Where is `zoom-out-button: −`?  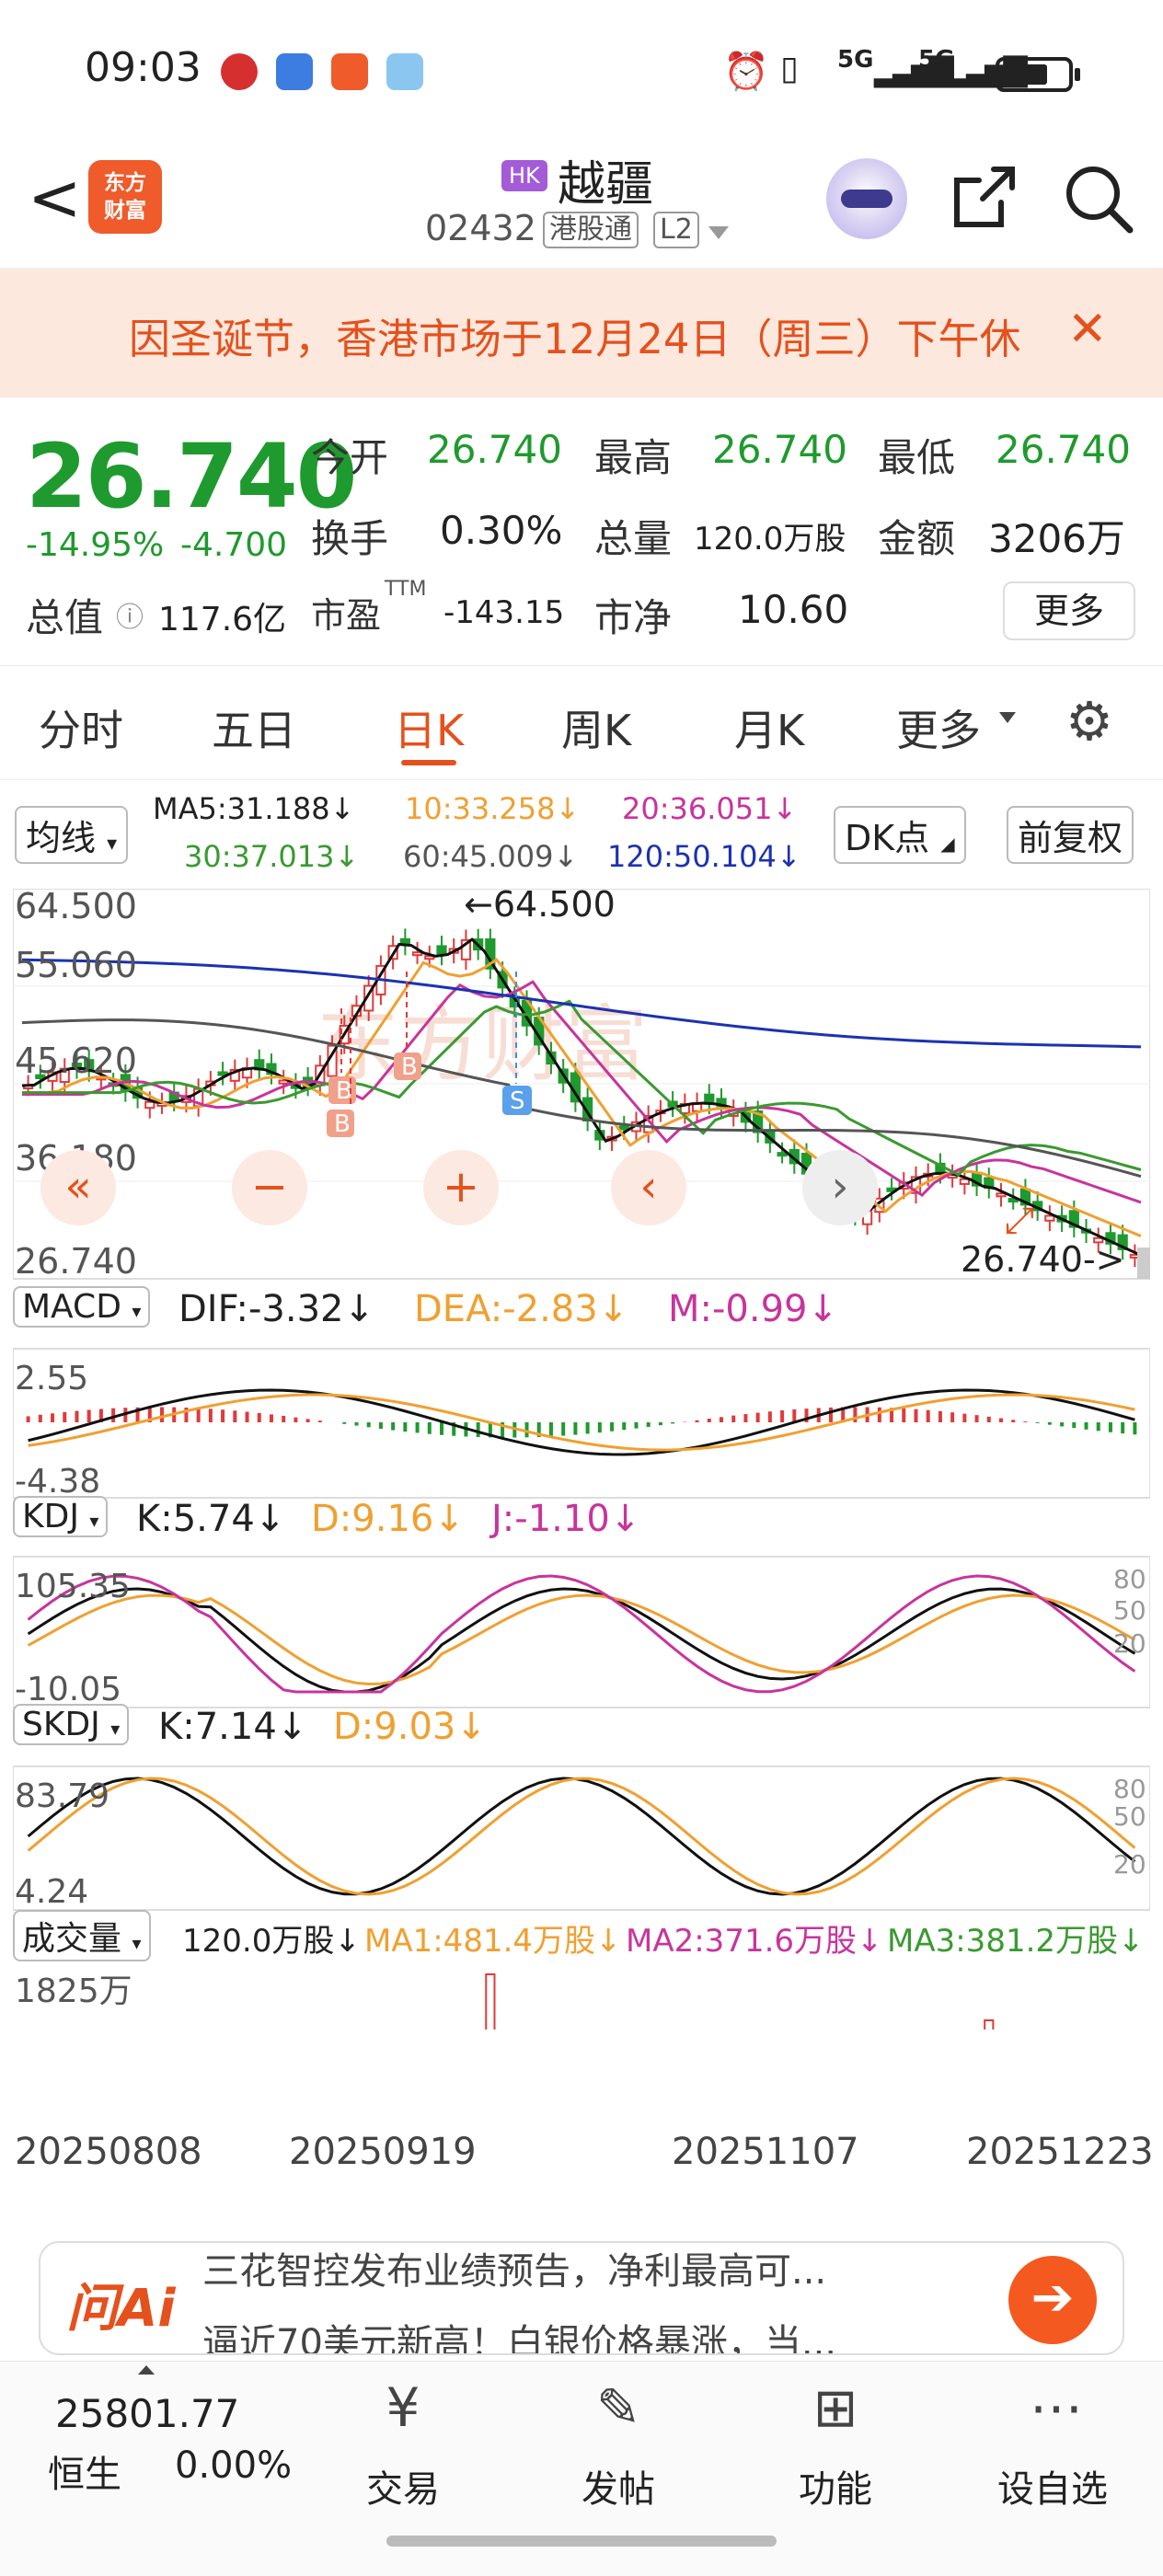
zoom-out-button: − is located at coordinates (270, 1187).